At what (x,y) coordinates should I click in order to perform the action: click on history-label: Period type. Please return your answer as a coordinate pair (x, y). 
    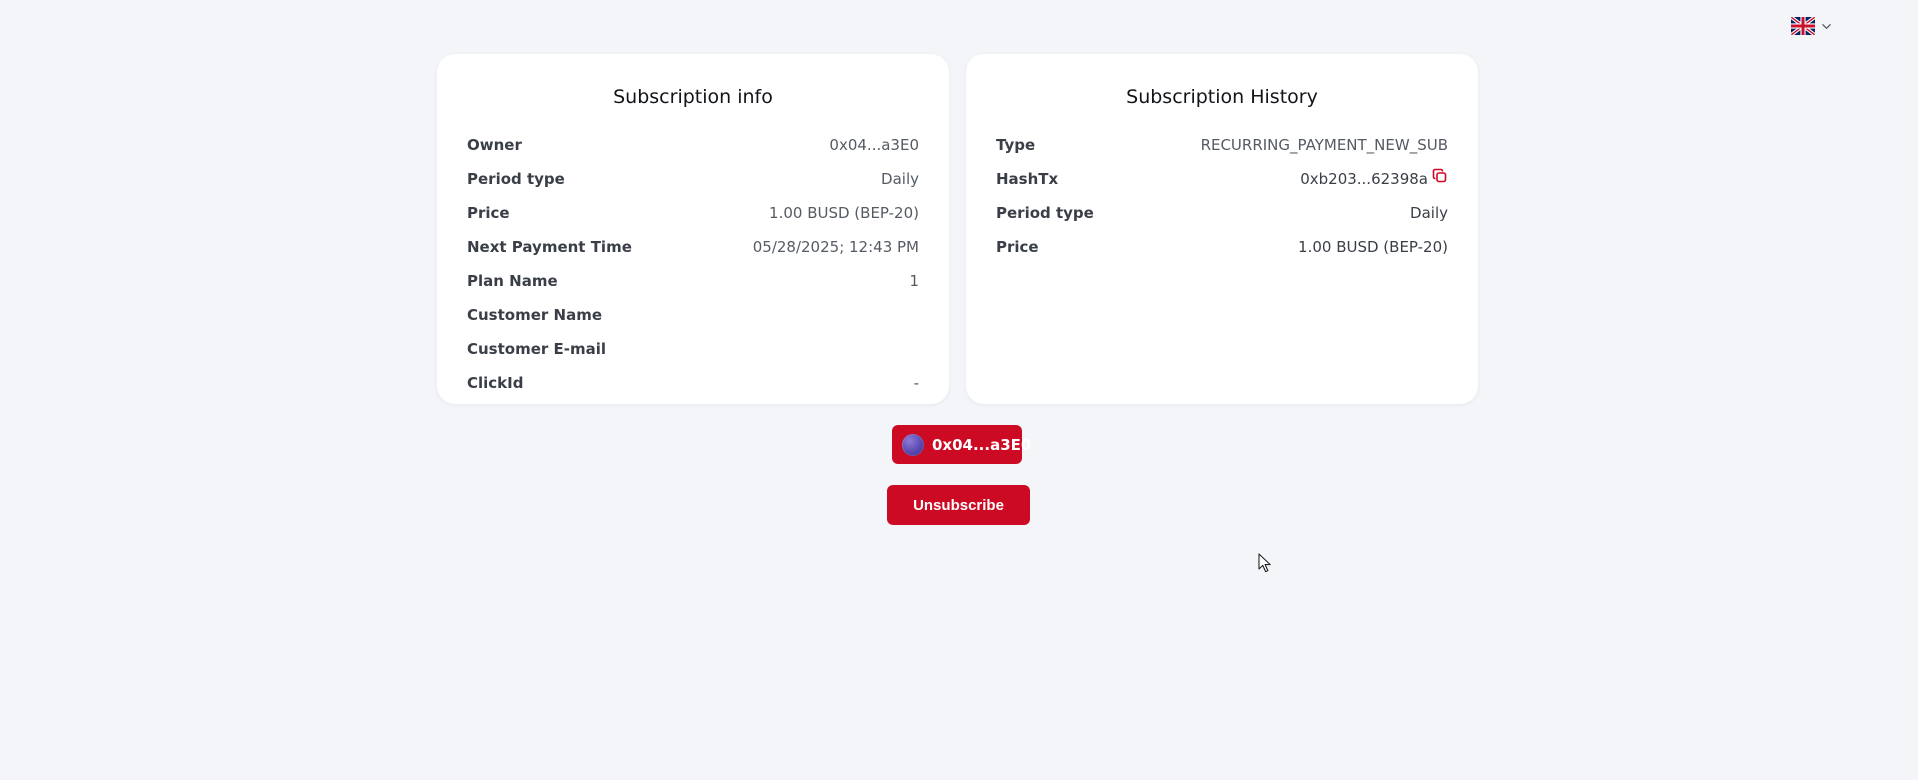
    Looking at the image, I should click on (1045, 213).